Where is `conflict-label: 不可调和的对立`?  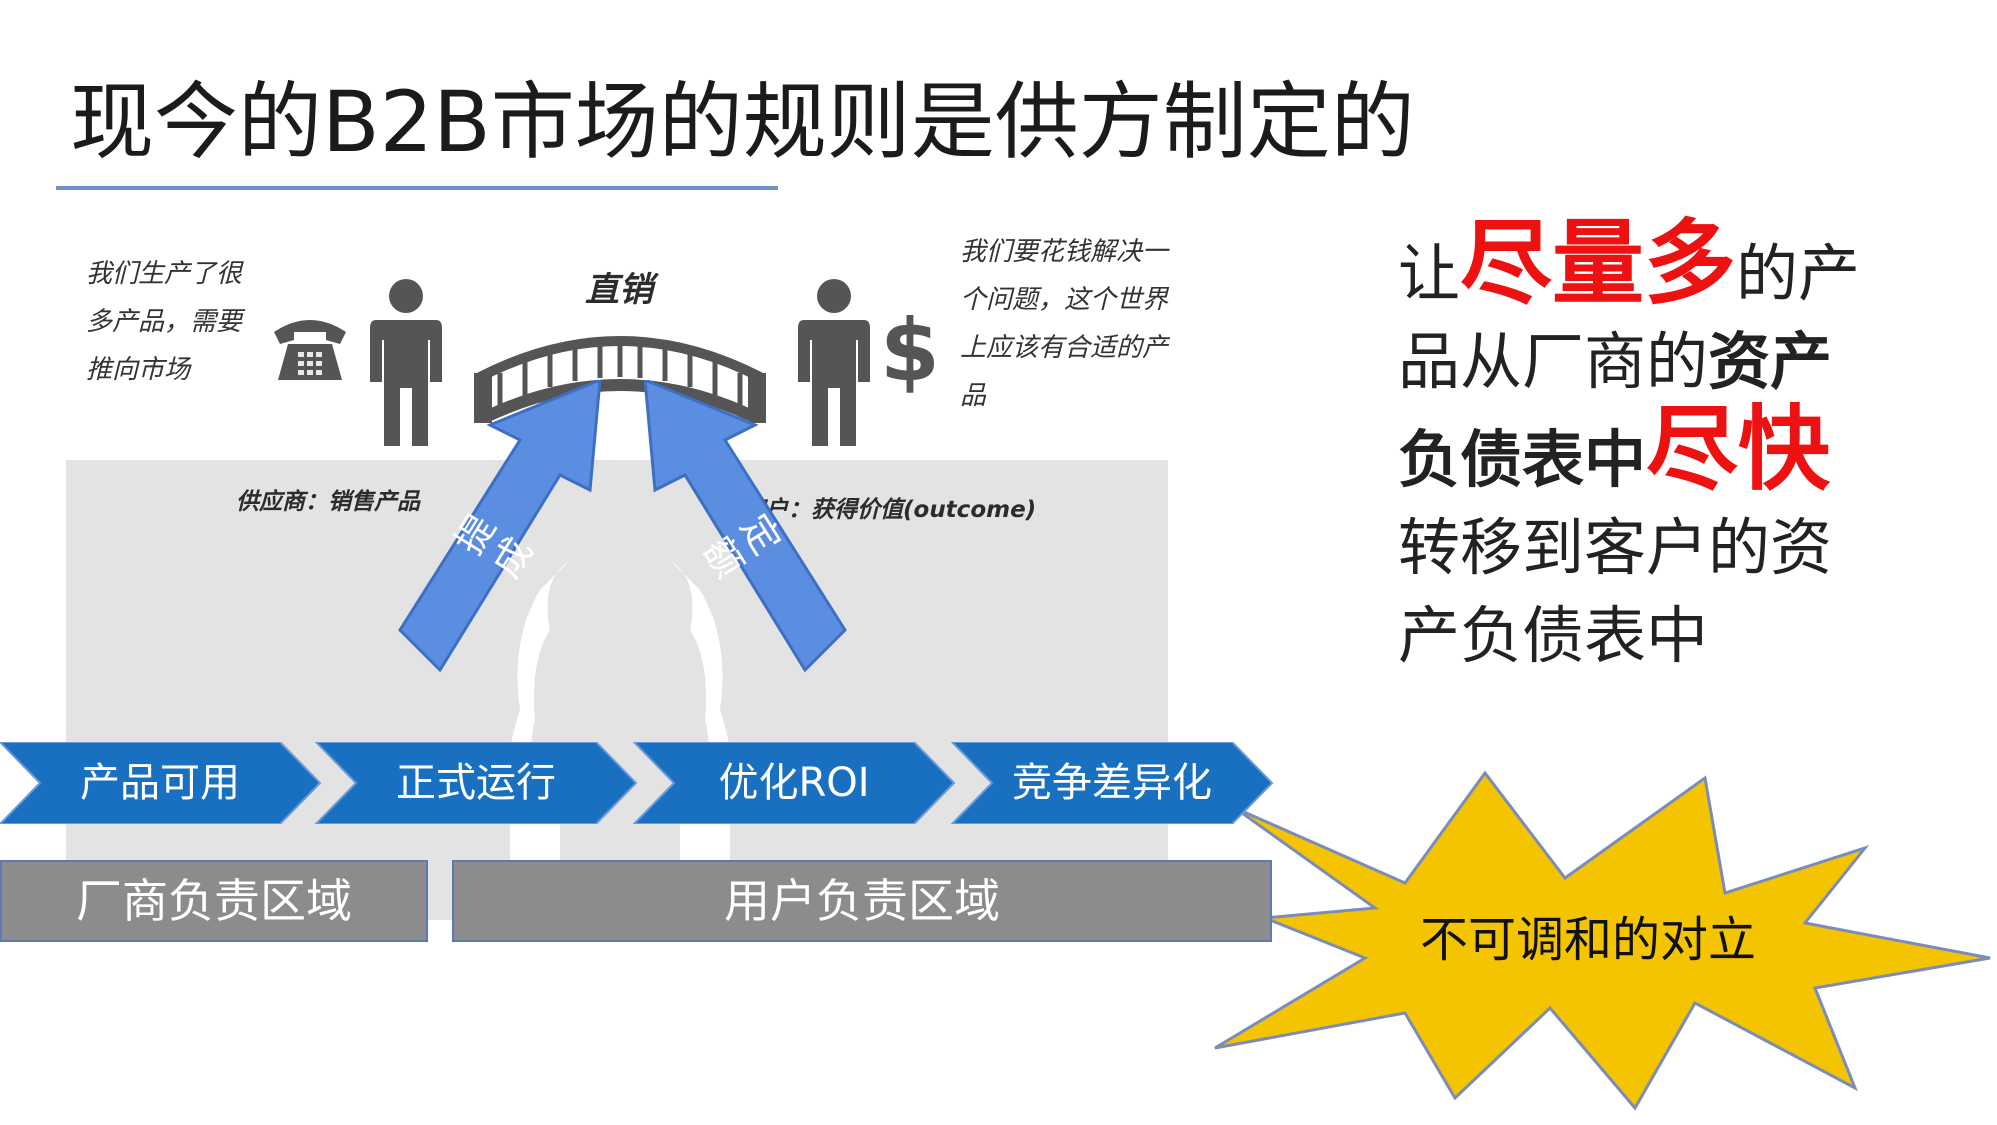
conflict-label: 不可调和的对立 is located at coordinates (1588, 940).